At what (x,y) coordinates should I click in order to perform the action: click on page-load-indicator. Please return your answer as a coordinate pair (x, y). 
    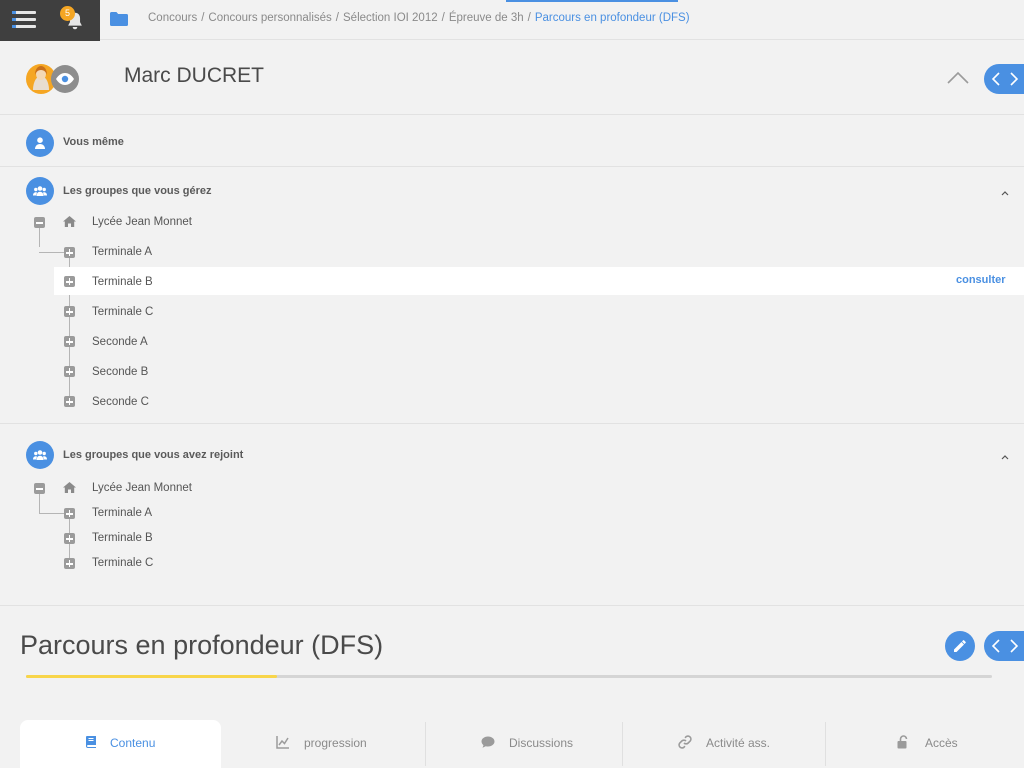
    Looking at the image, I should click on (592, 1).